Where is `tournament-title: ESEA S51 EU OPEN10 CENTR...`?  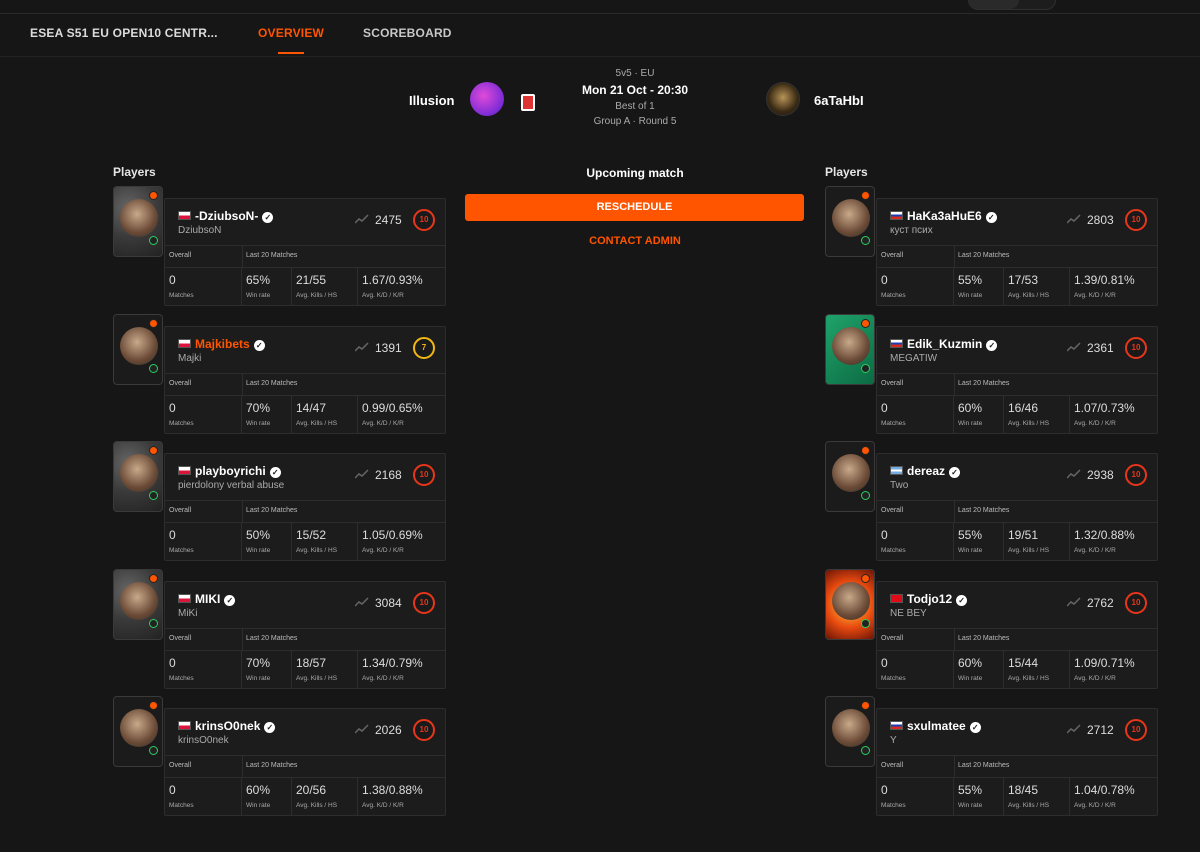
tournament-title: ESEA S51 EU OPEN10 CENTR... is located at coordinates (124, 33).